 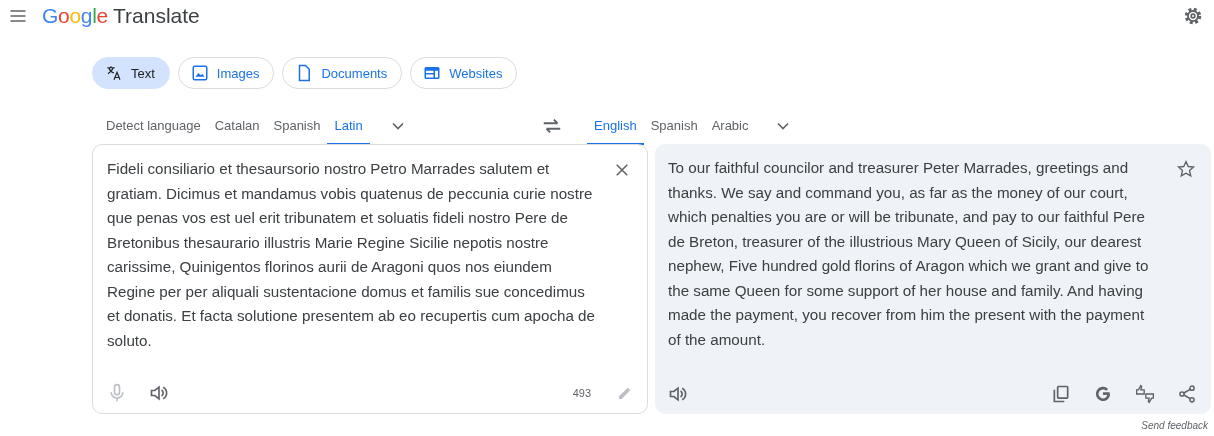 I want to click on share-icon, so click(x=1187, y=394).